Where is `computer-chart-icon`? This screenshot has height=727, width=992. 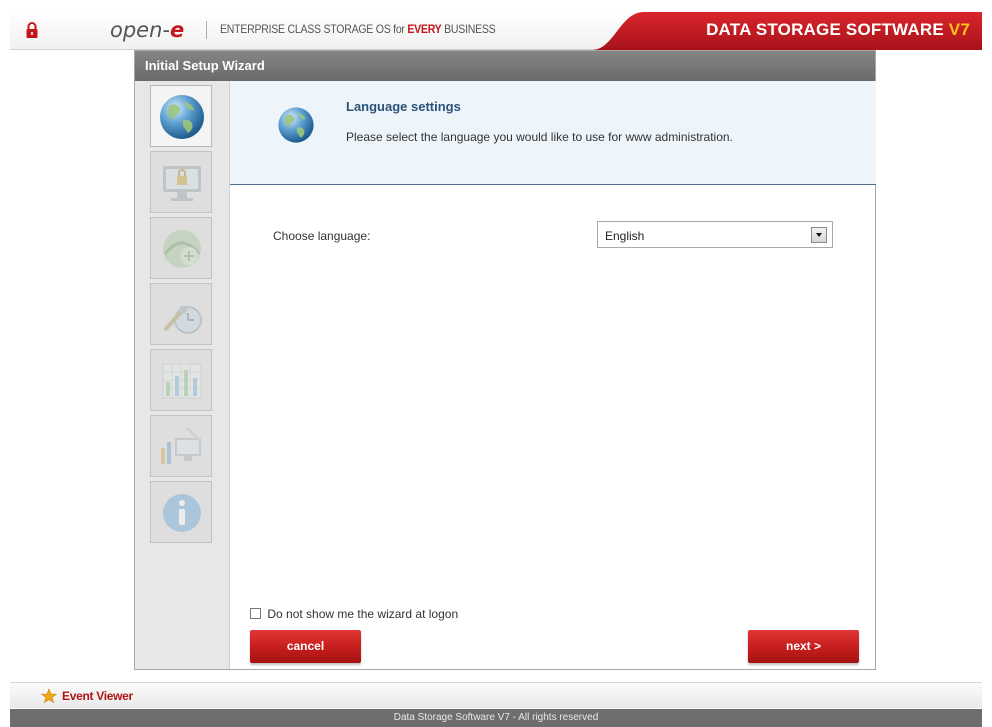 computer-chart-icon is located at coordinates (182, 445).